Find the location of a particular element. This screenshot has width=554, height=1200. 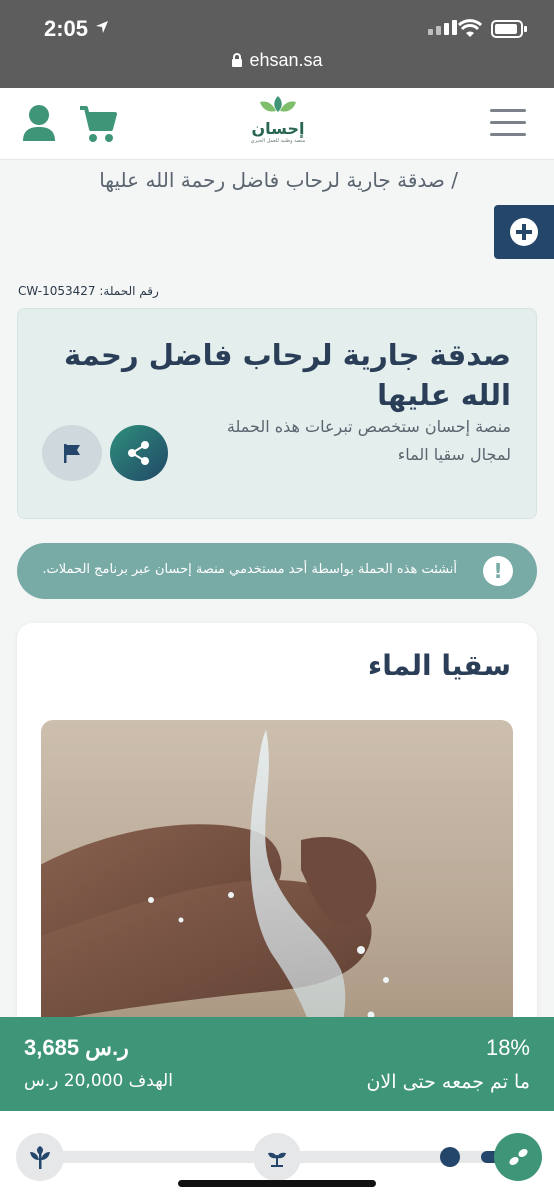

flag-icon is located at coordinates (72, 453).